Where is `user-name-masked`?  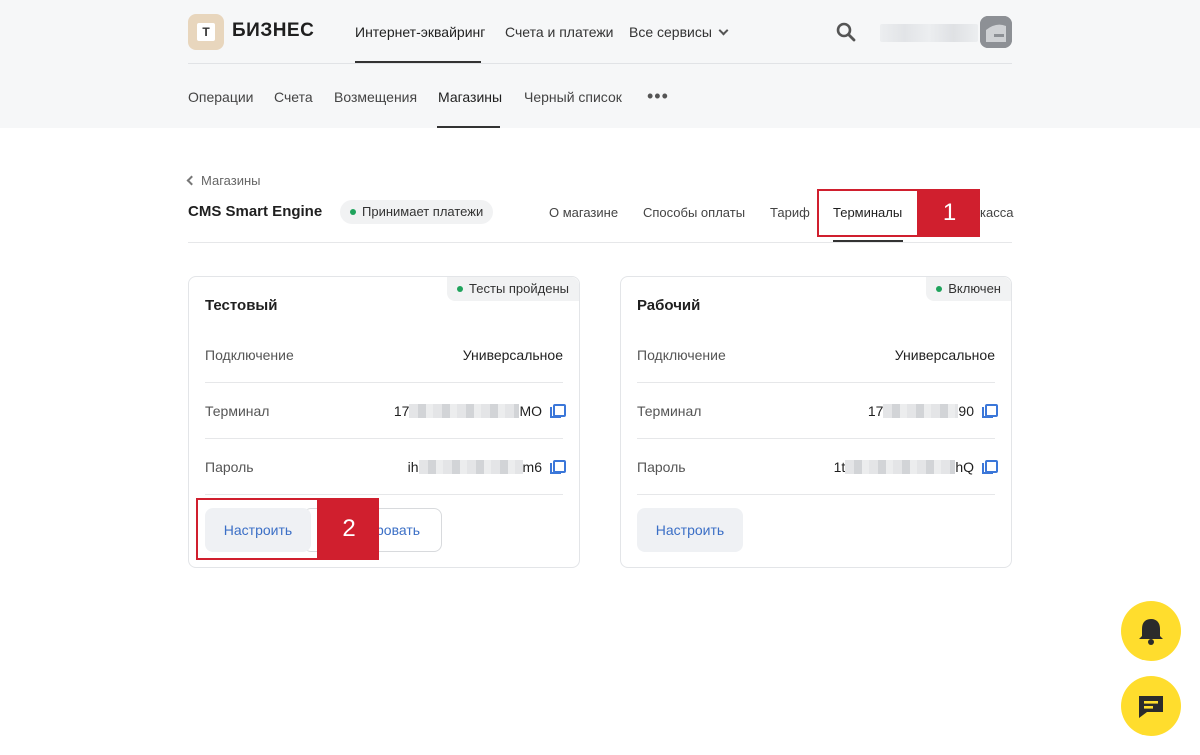 user-name-masked is located at coordinates (929, 33).